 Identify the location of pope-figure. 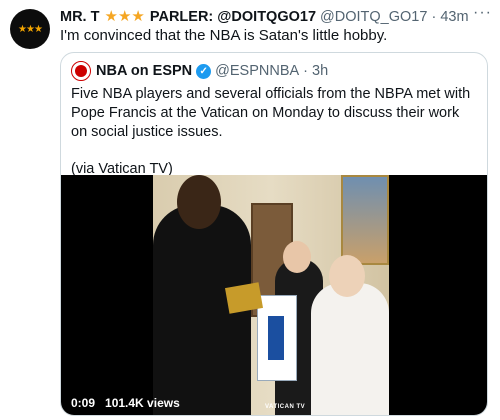
(350, 349).